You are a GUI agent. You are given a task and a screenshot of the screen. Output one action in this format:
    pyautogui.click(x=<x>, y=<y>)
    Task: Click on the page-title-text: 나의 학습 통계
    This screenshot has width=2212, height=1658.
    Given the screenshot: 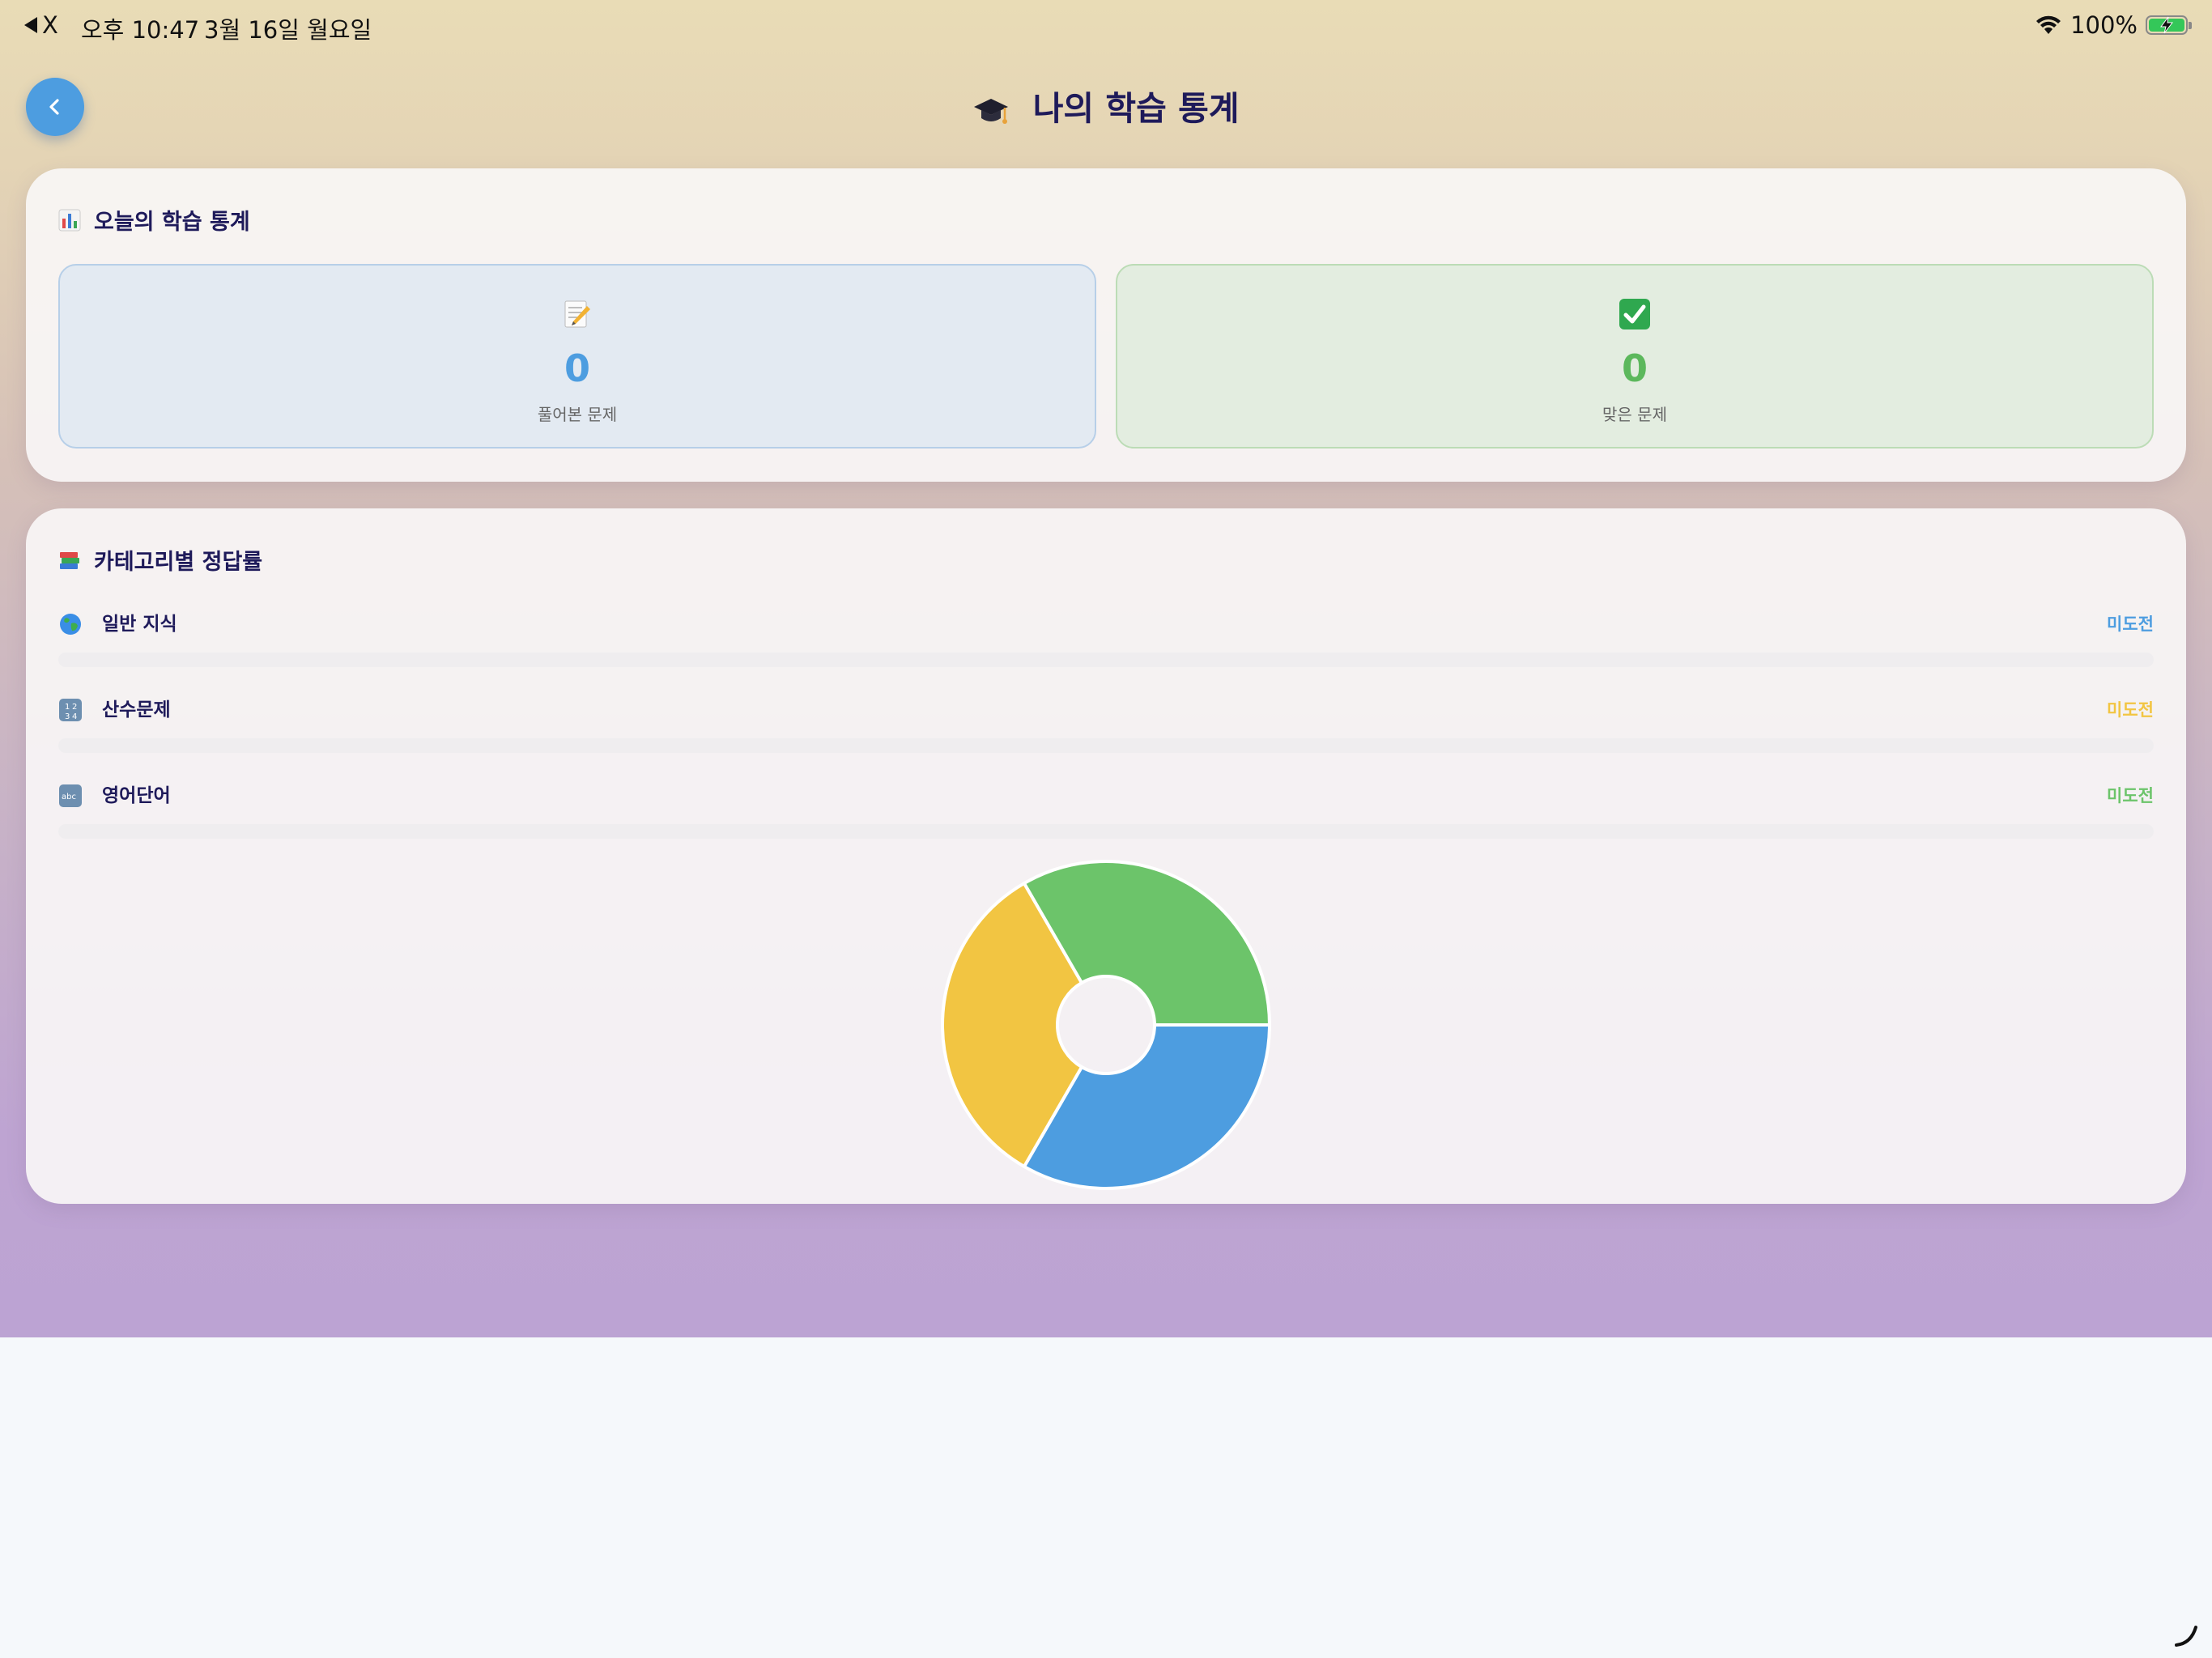 What is the action you would take?
    pyautogui.click(x=1136, y=108)
    